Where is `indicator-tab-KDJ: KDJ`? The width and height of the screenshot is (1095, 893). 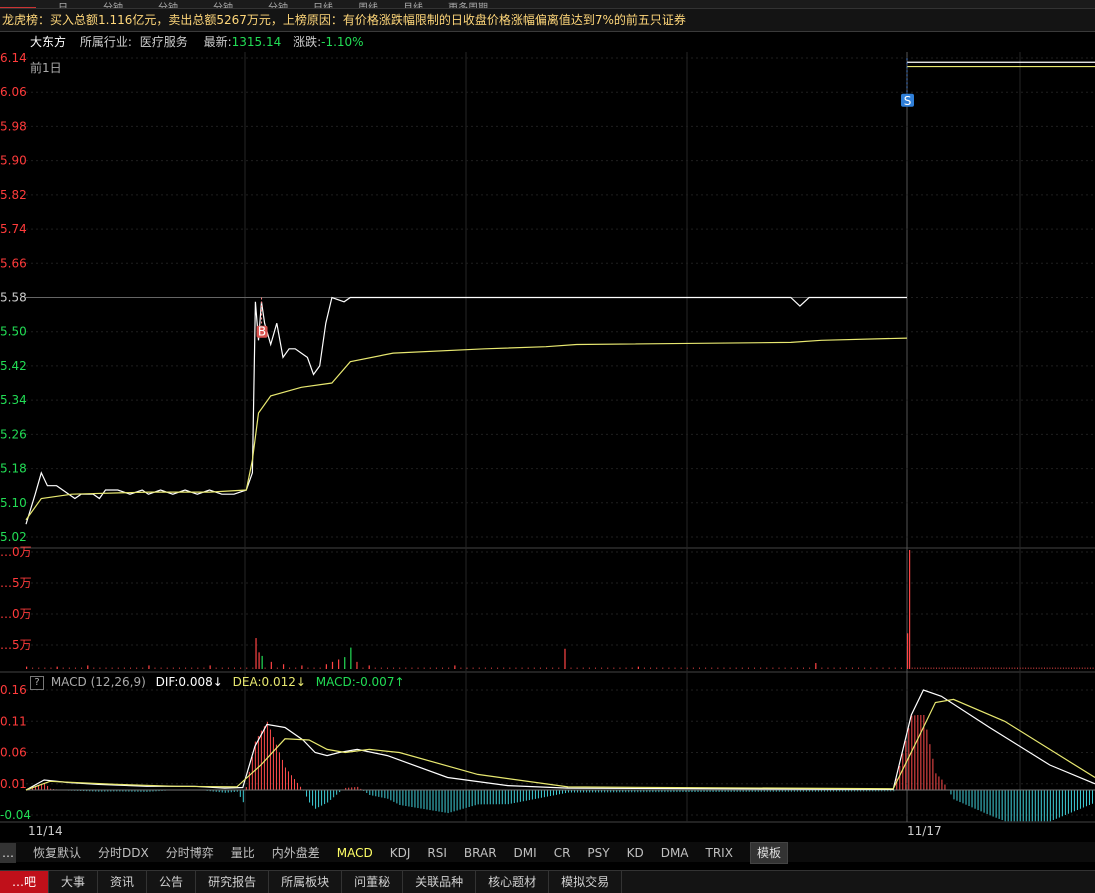
indicator-tab-KDJ: KDJ is located at coordinates (400, 853).